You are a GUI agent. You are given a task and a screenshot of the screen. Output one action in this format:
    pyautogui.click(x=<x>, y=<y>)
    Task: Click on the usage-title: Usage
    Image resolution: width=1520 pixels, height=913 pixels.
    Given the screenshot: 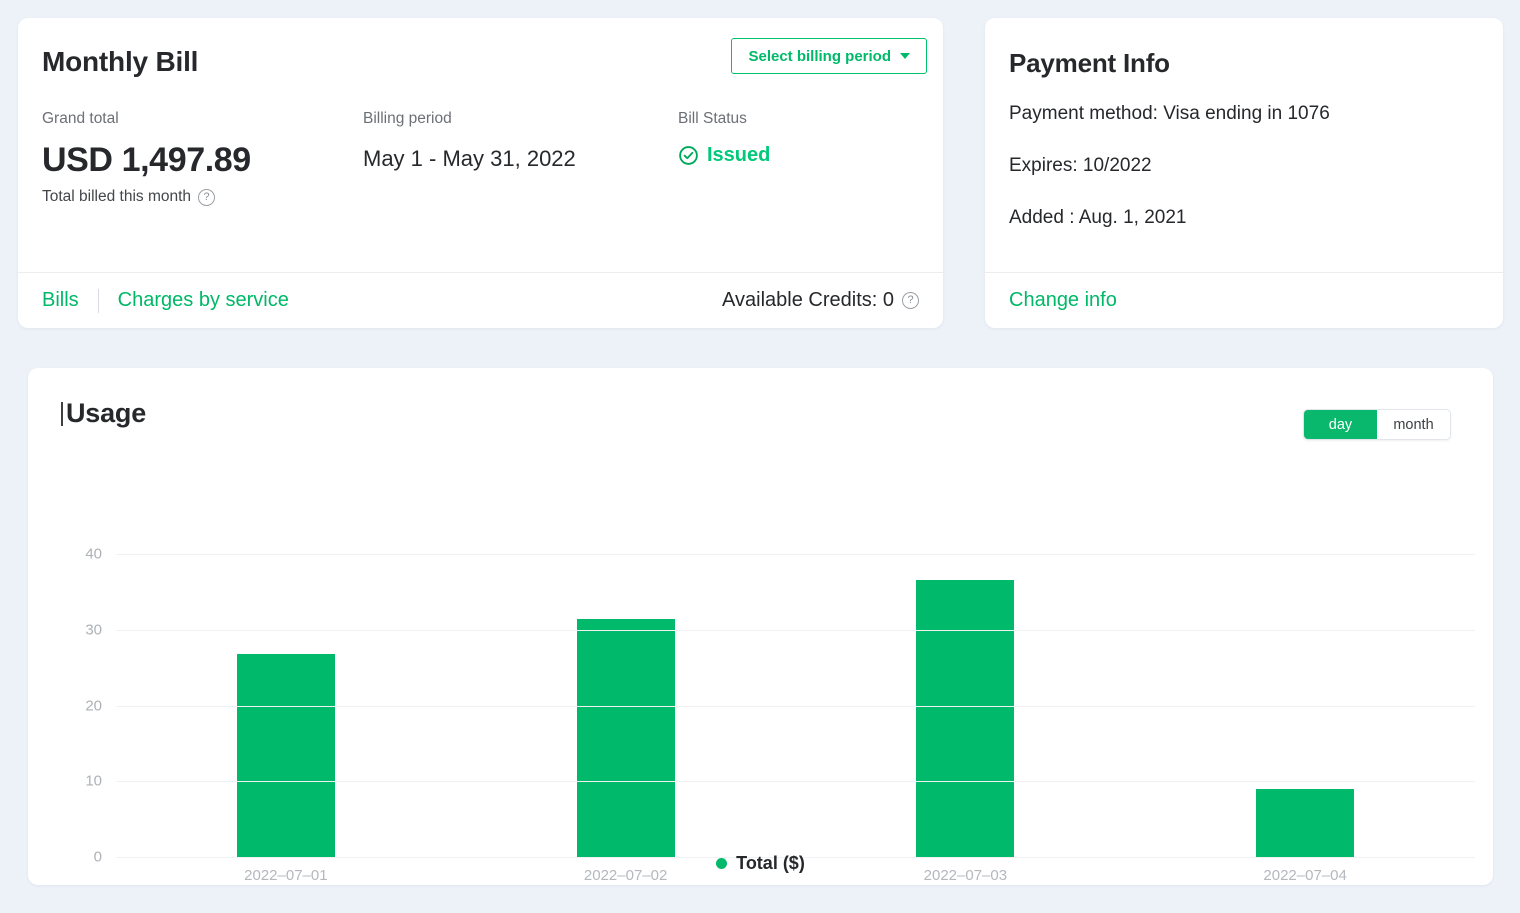 What is the action you would take?
    pyautogui.click(x=104, y=413)
    